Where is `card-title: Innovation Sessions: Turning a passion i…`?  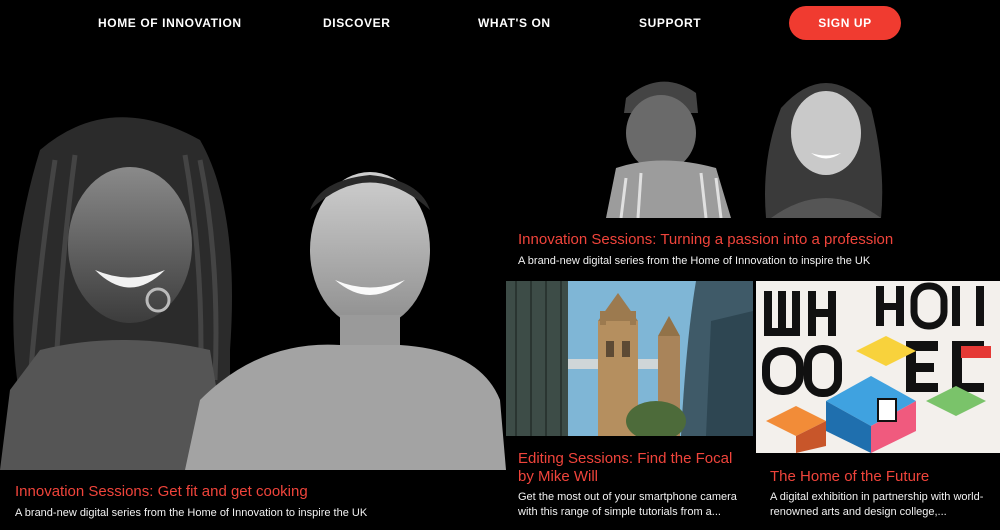
card-title: Innovation Sessions: Turning a passion i… is located at coordinates (758, 240).